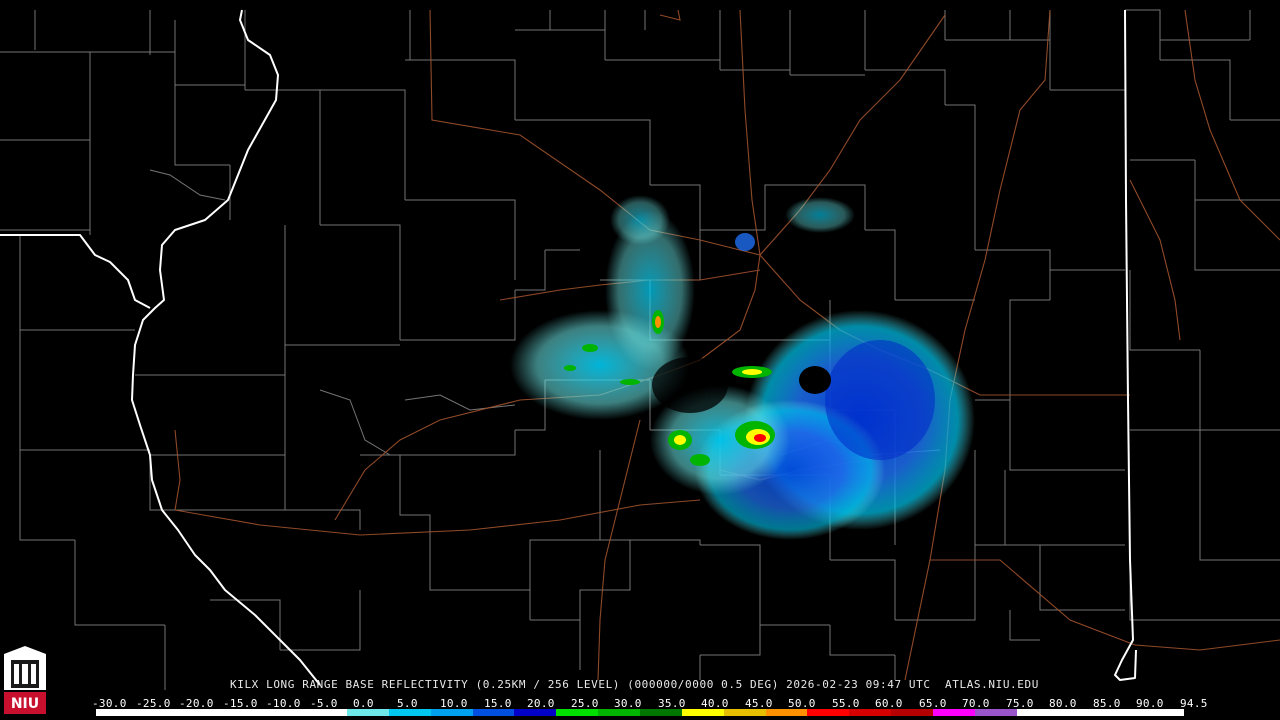 This screenshot has height=720, width=1280. What do you see at coordinates (25, 680) in the screenshot?
I see `niu-logo: NIU` at bounding box center [25, 680].